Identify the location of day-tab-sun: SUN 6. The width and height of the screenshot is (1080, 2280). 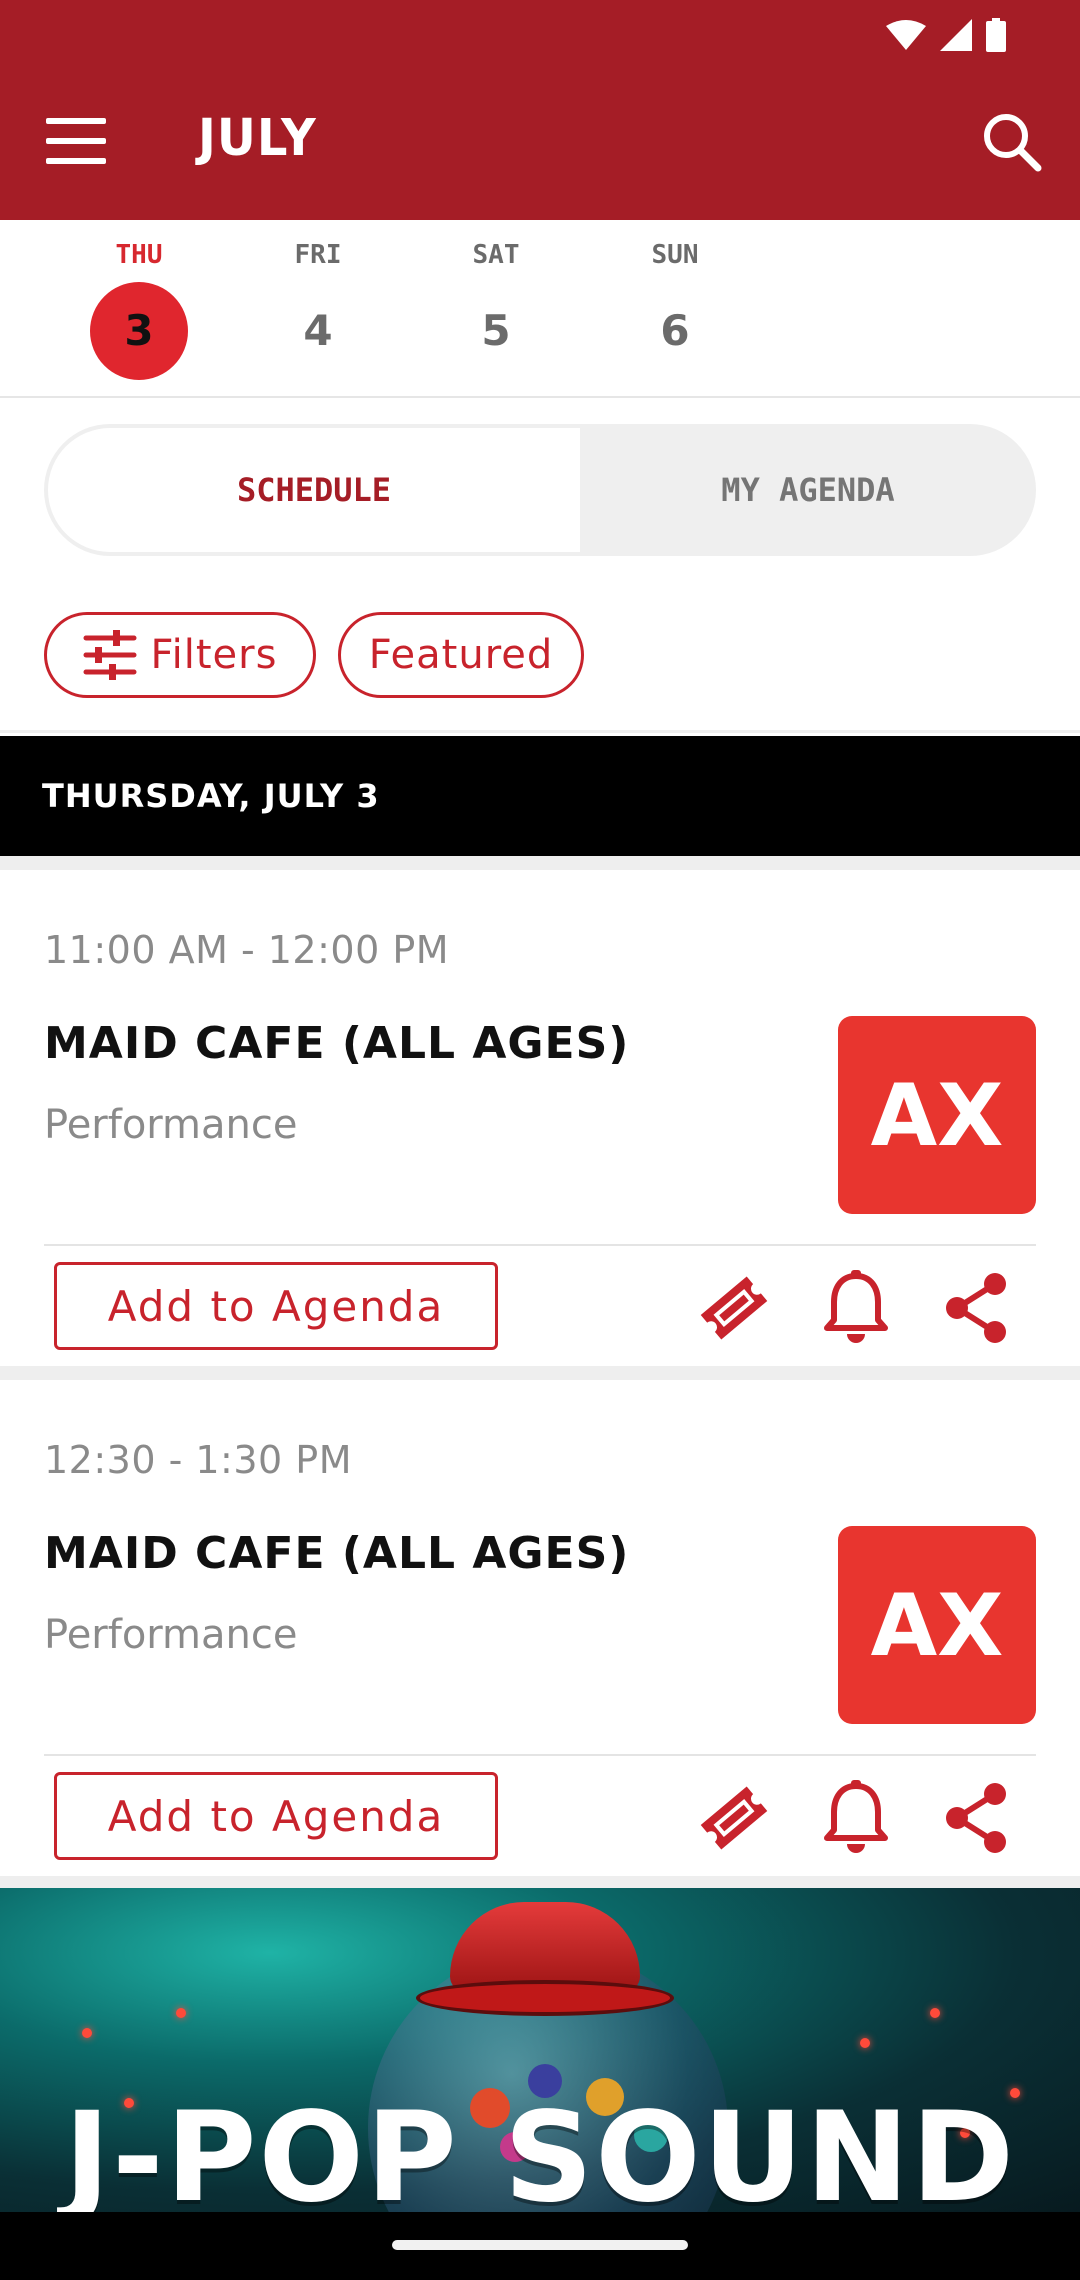
(675, 310).